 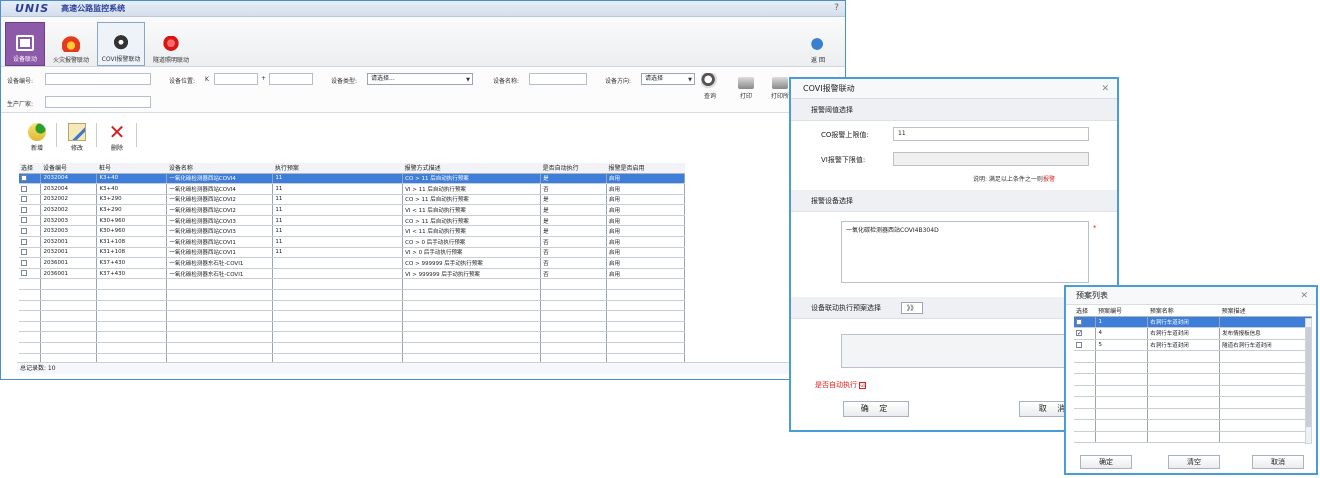 I want to click on col-header: 报警是否启用, so click(x=645, y=168).